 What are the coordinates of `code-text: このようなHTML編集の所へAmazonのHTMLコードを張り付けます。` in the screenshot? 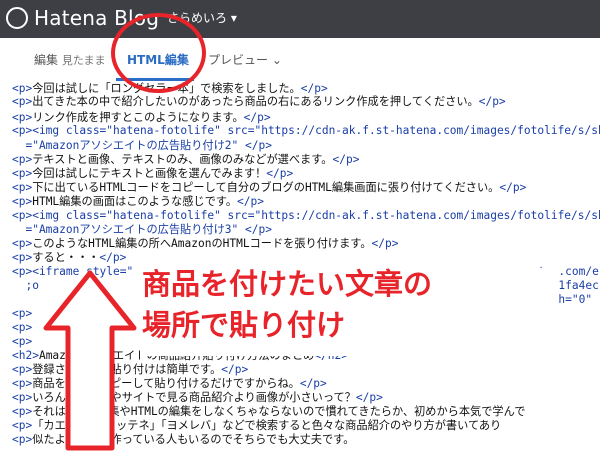 It's located at (202, 243).